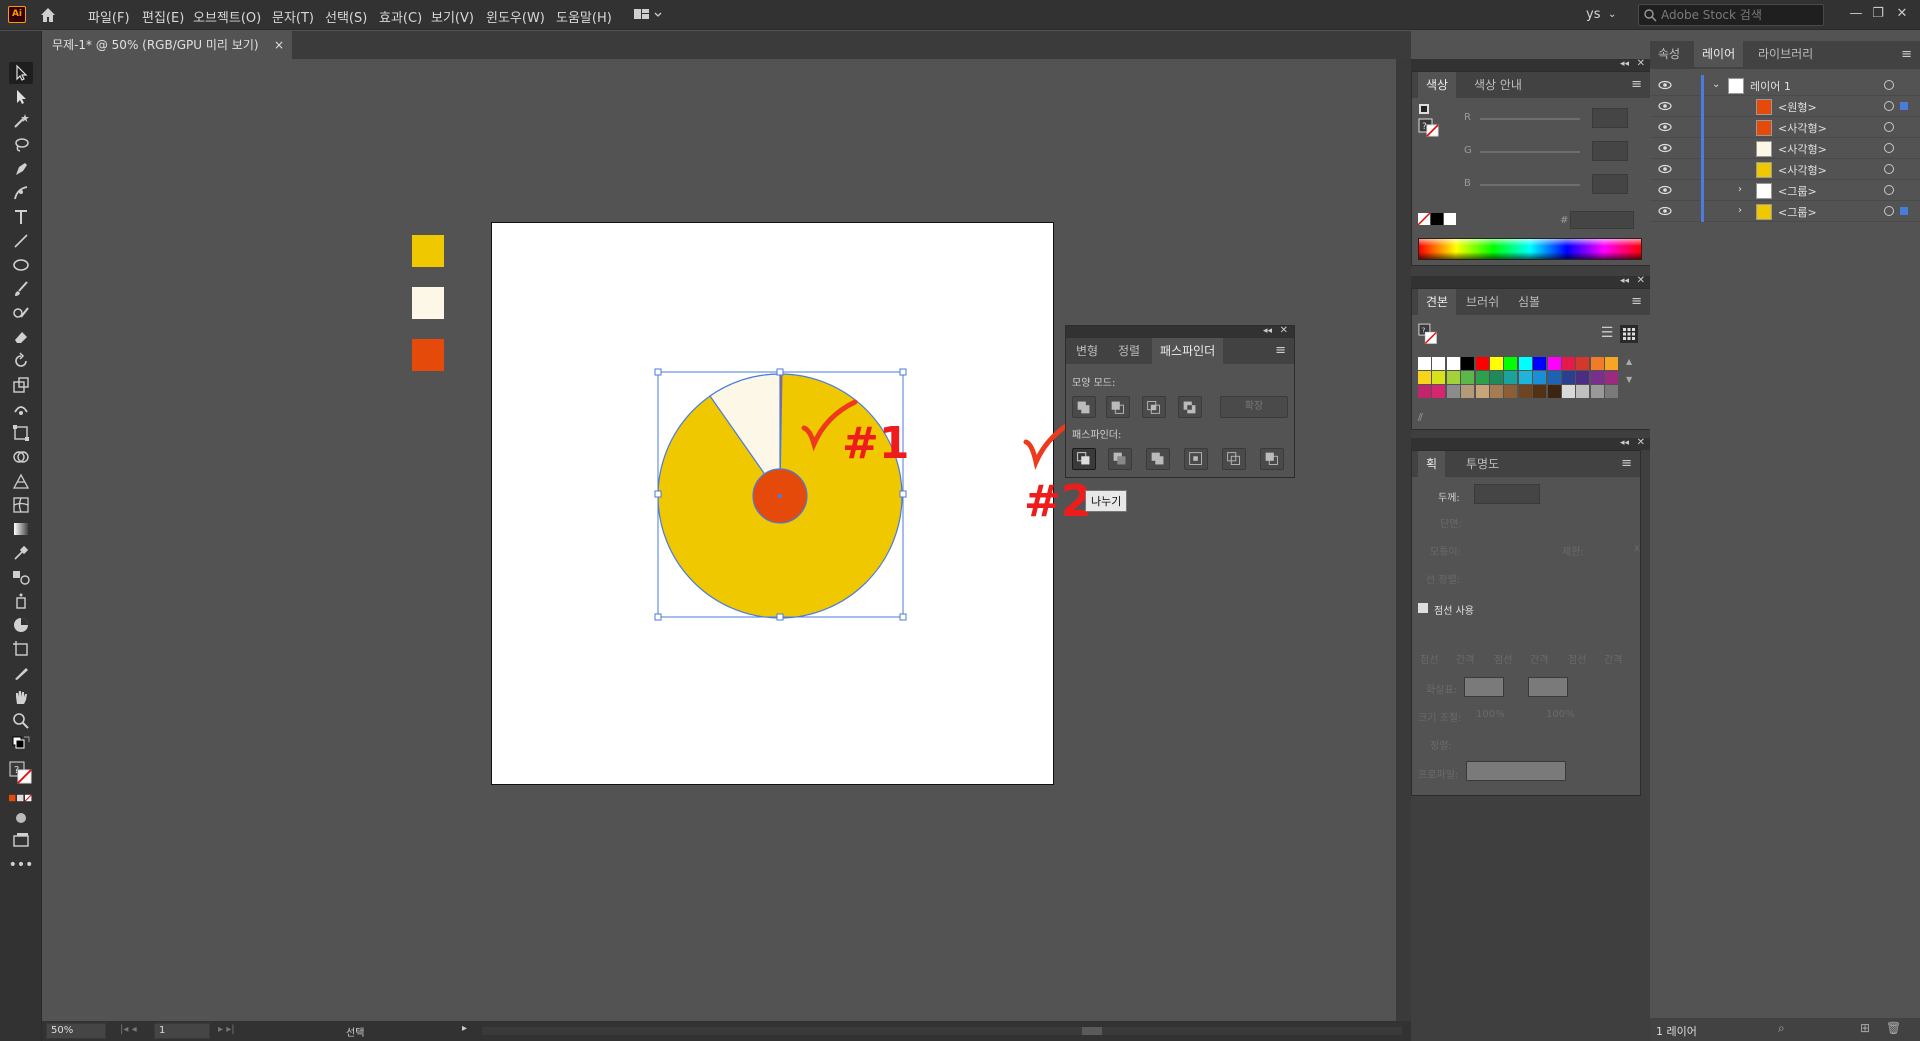 The height and width of the screenshot is (1041, 1920). I want to click on stock-search-input: Adobe Stock 검색, so click(1731, 15).